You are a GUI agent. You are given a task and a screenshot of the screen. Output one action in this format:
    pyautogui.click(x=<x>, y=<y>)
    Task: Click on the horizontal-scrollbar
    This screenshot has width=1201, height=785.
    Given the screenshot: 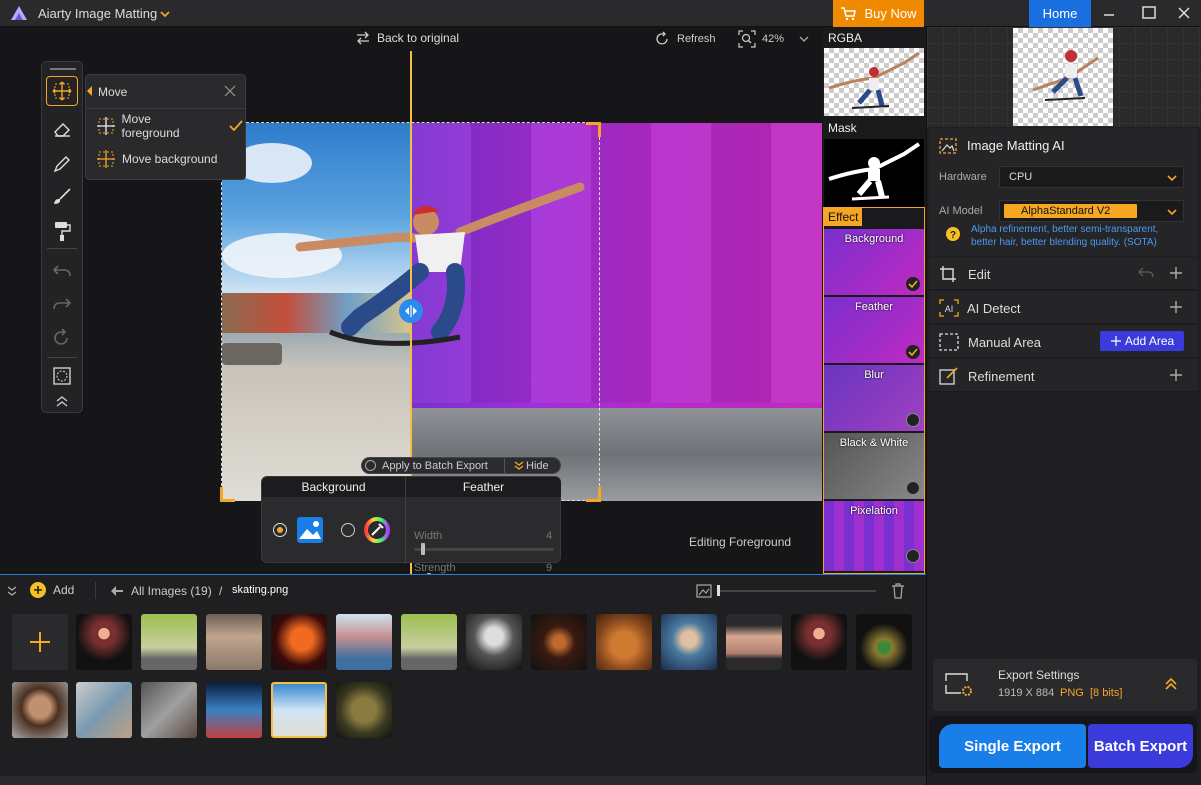 What is the action you would take?
    pyautogui.click(x=463, y=780)
    